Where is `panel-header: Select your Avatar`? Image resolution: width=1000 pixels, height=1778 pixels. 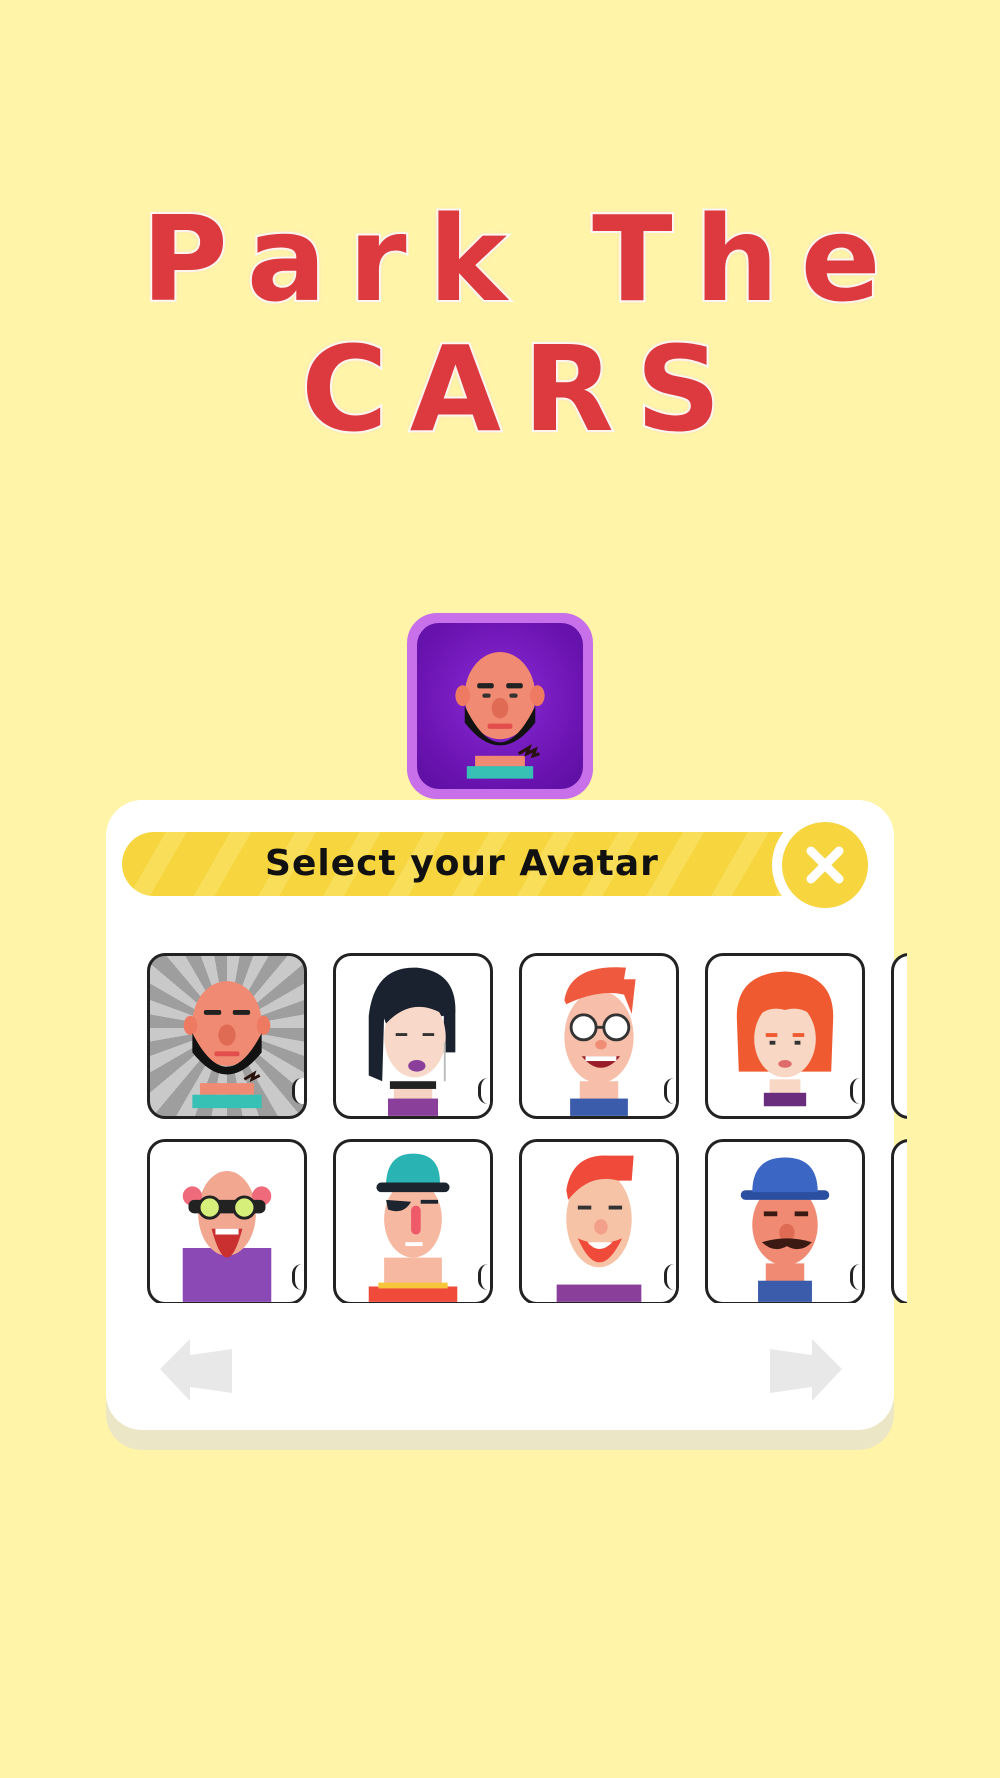 panel-header: Select your Avatar is located at coordinates (464, 864).